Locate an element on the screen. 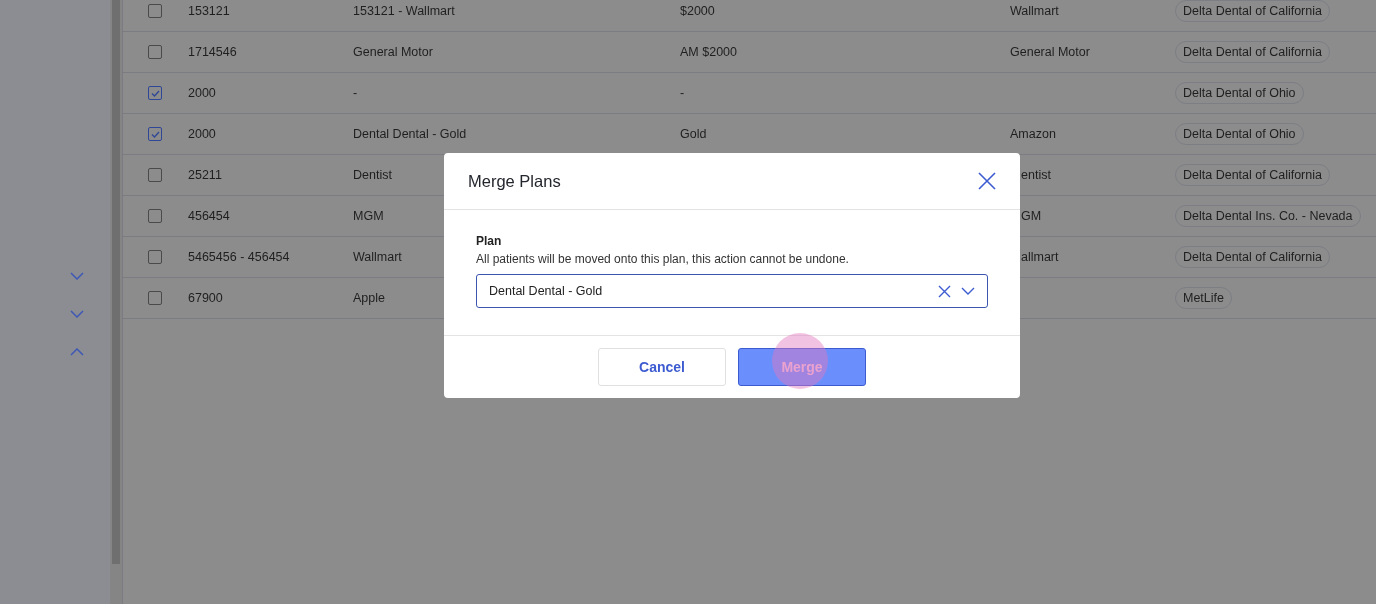  chevron-down-icon is located at coordinates (968, 291).